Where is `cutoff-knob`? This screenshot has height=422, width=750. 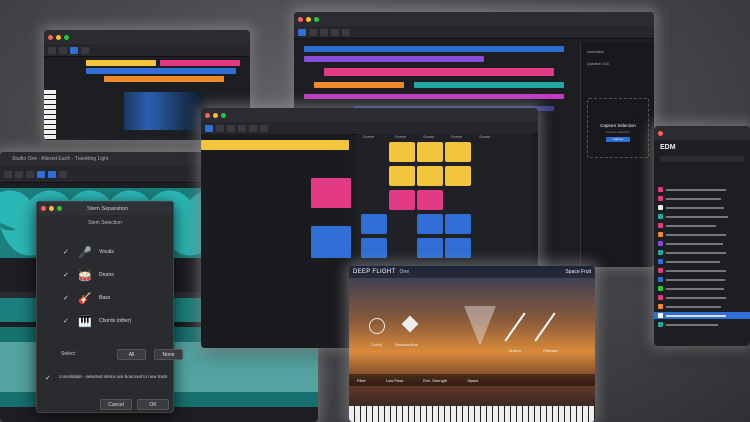 cutoff-knob is located at coordinates (377, 326).